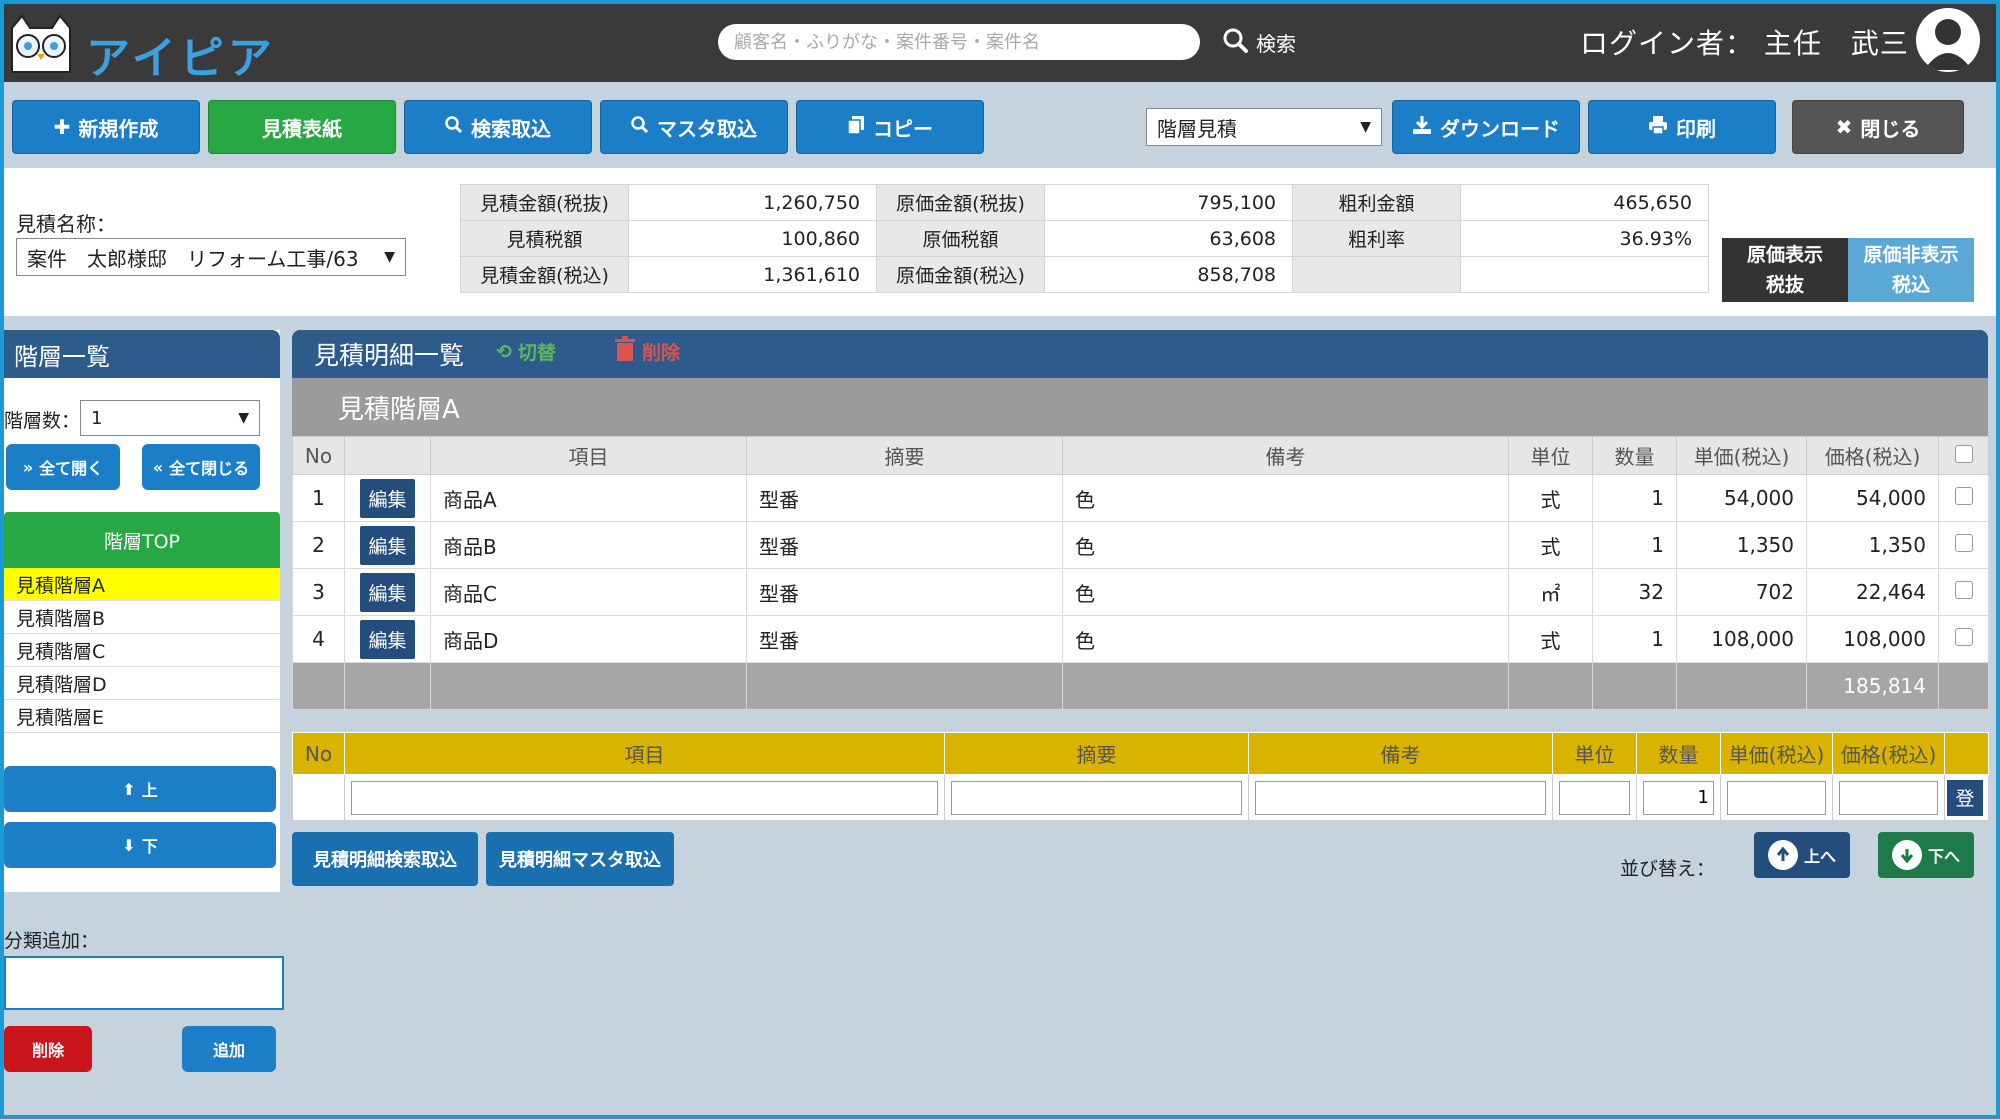 The width and height of the screenshot is (2000, 1119). What do you see at coordinates (1594, 797) in the screenshot?
I see `entry-unit-input` at bounding box center [1594, 797].